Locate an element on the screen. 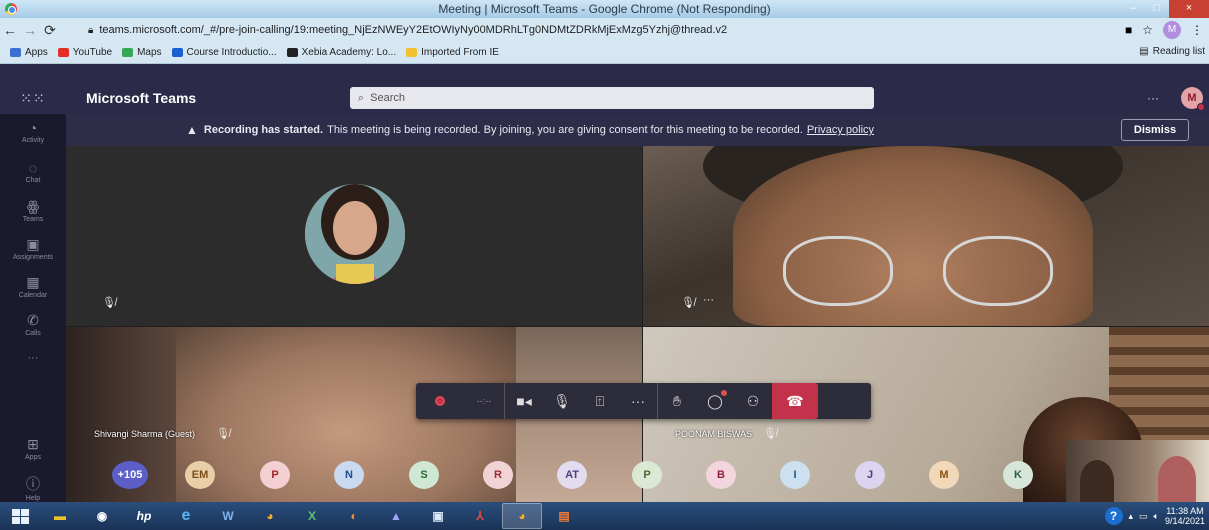 Image resolution: width=1209 pixels, height=530 pixels. minimize-button: – is located at coordinates (1133, 9).